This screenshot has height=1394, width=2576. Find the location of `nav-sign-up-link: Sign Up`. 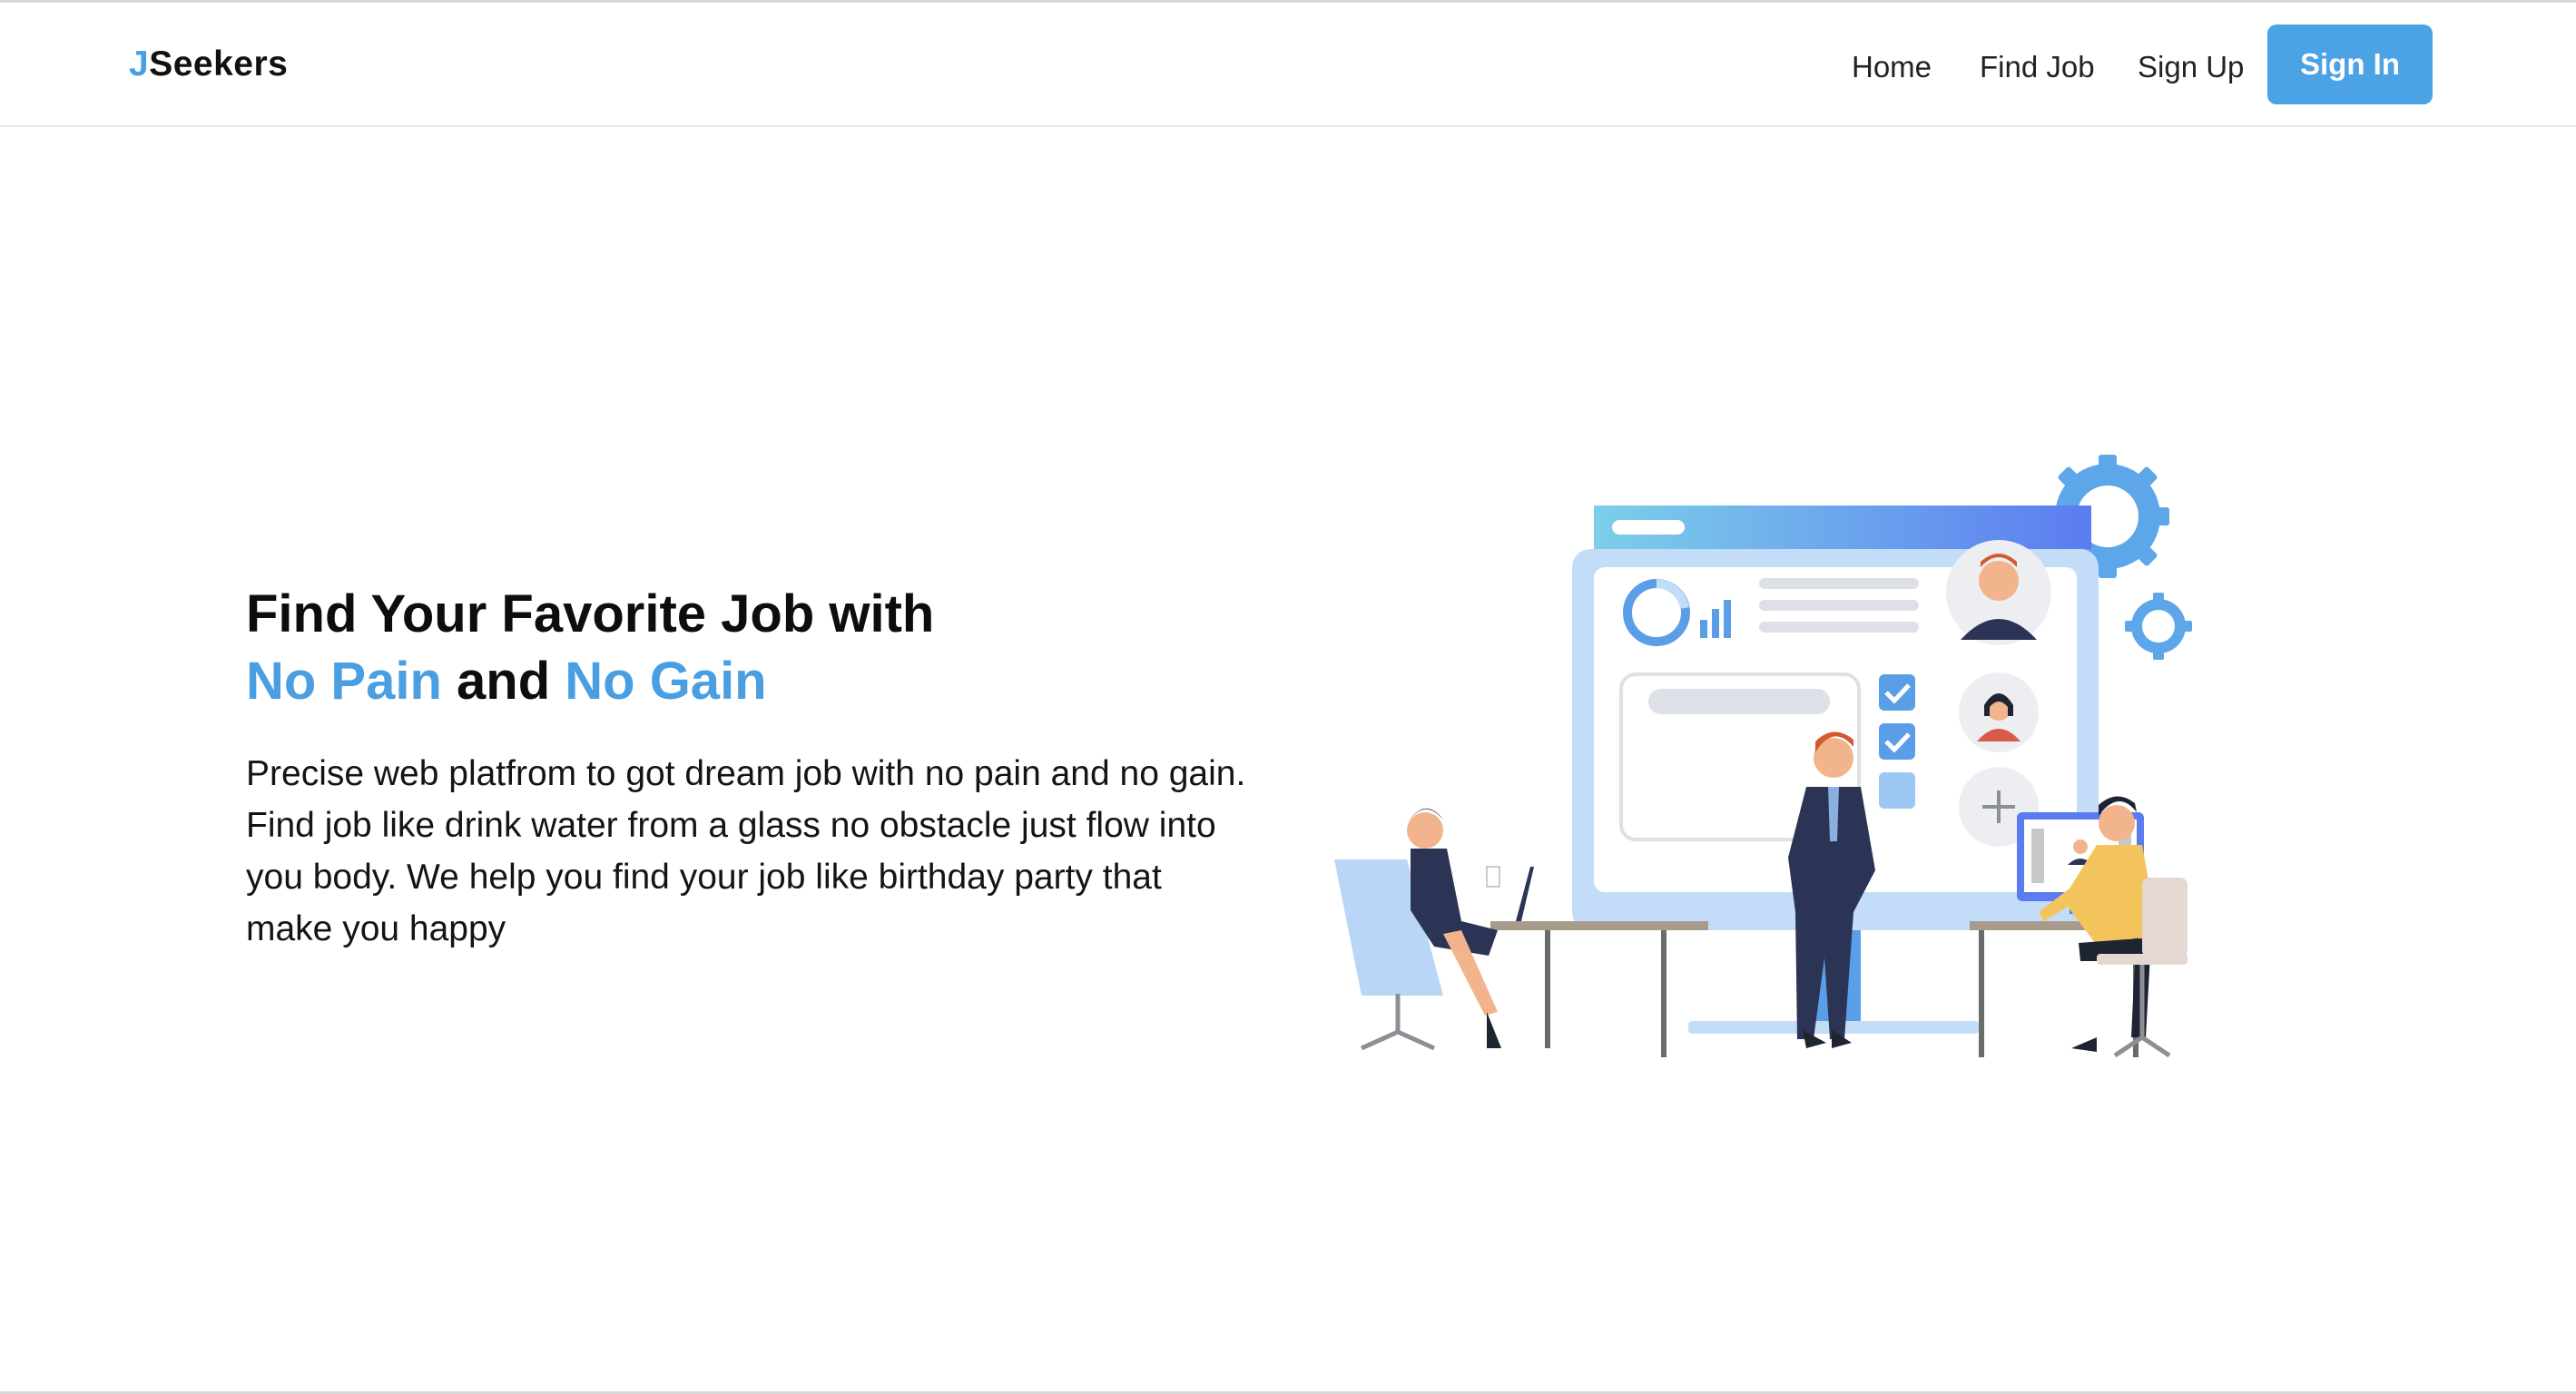

nav-sign-up-link: Sign Up is located at coordinates (2191, 67).